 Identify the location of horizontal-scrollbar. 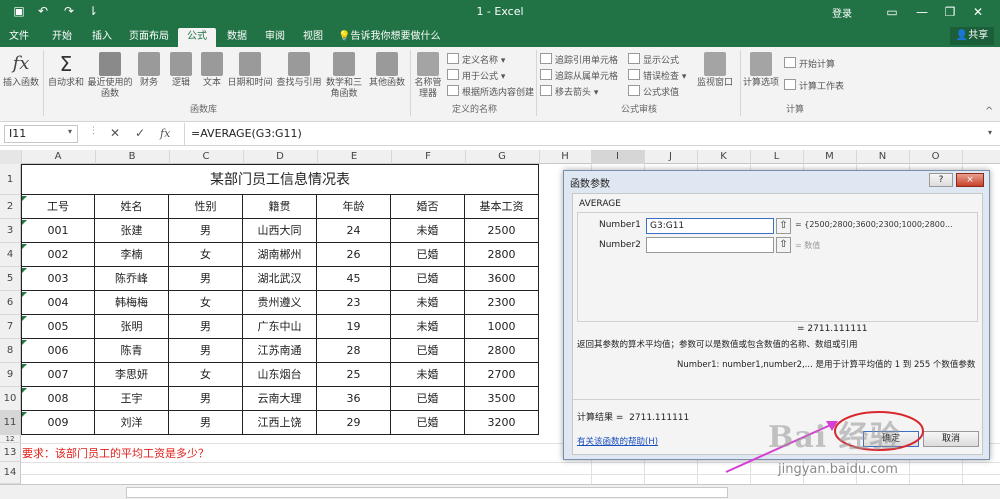
(427, 492).